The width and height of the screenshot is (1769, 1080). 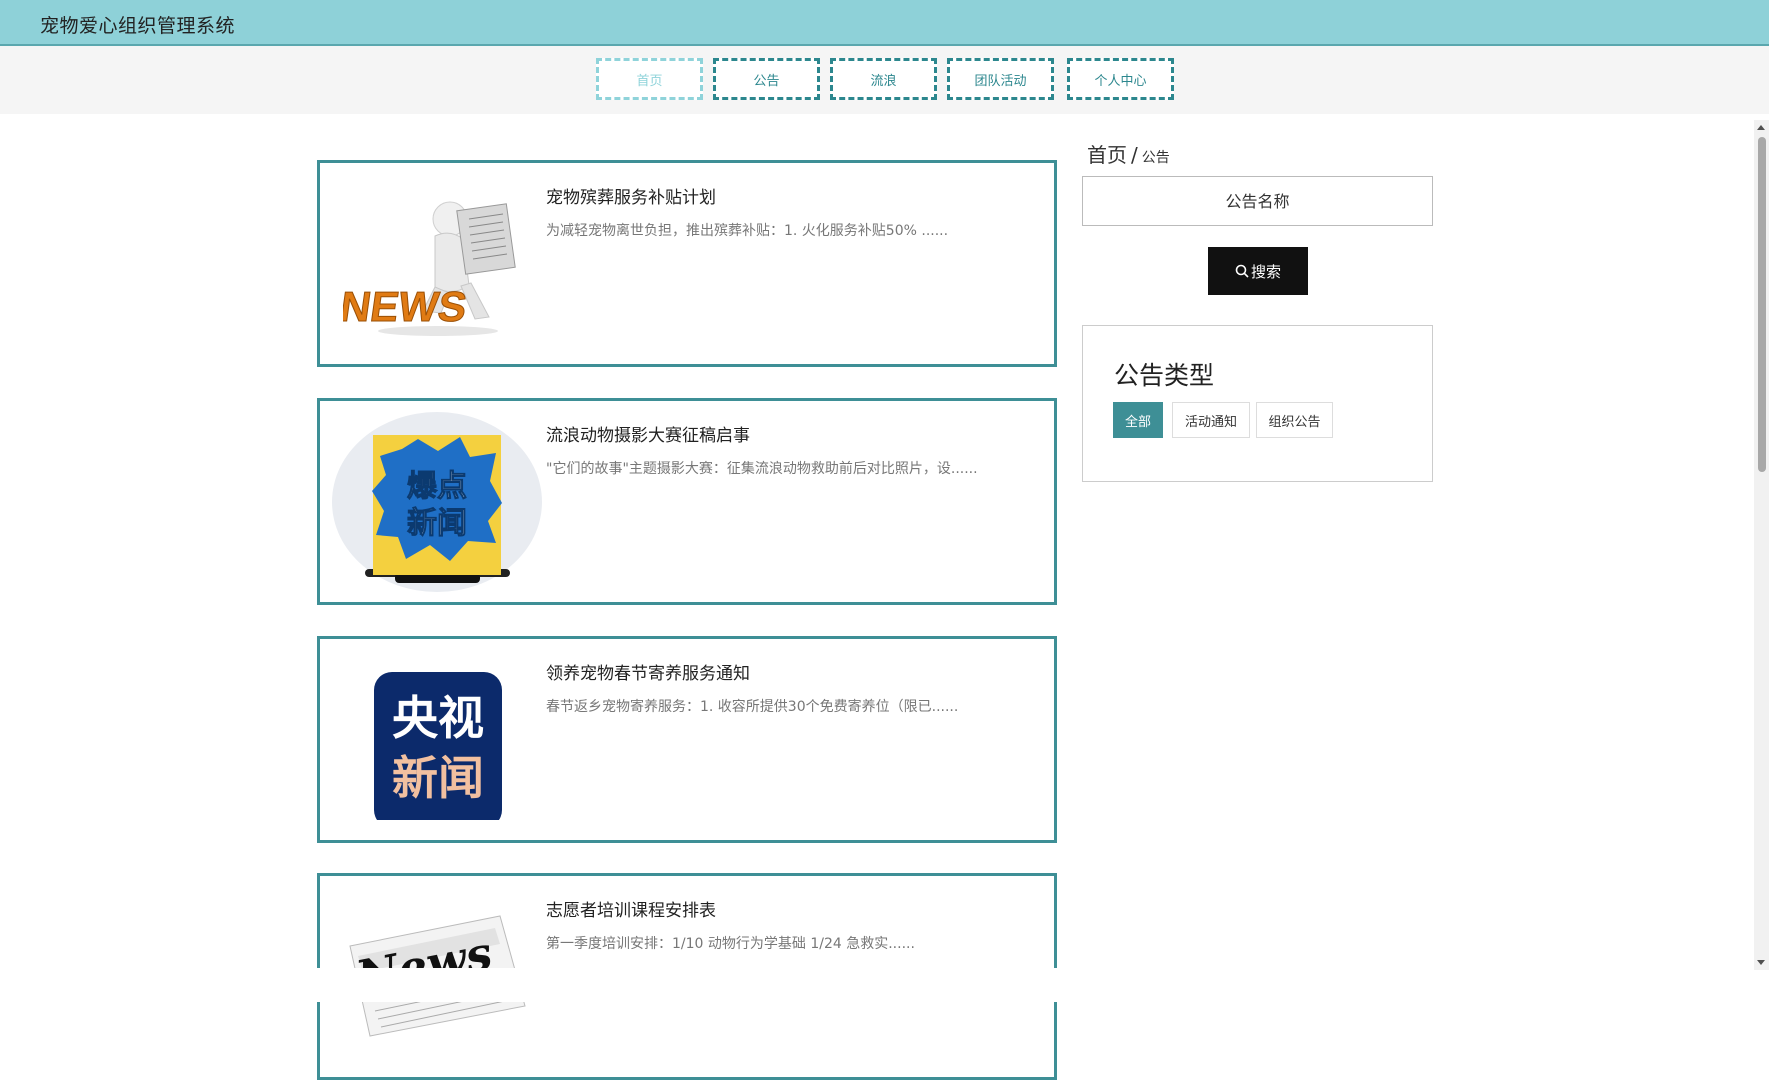 I want to click on breadcrumb-current: 公告, so click(x=1155, y=158).